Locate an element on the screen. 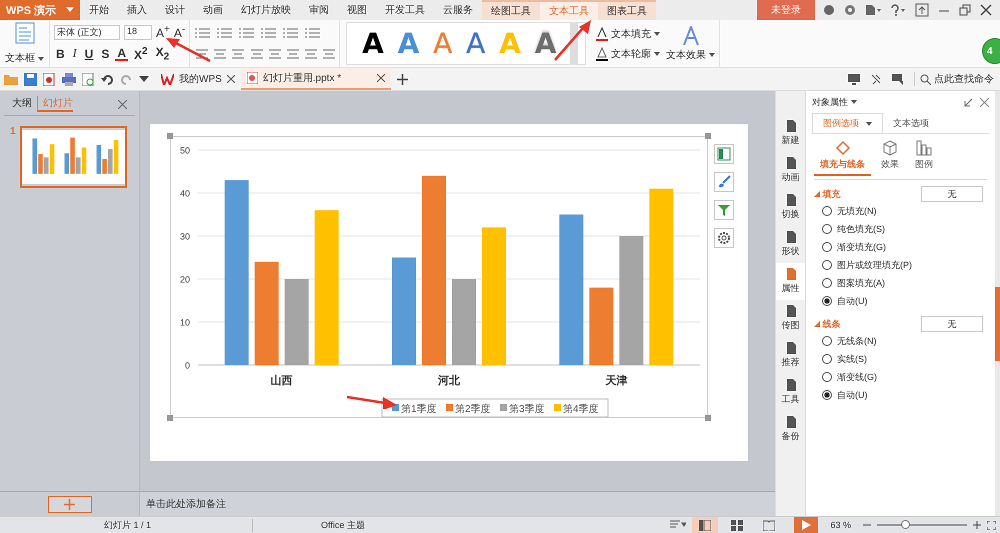 The width and height of the screenshot is (1000, 533). format-button: S is located at coordinates (105, 53).